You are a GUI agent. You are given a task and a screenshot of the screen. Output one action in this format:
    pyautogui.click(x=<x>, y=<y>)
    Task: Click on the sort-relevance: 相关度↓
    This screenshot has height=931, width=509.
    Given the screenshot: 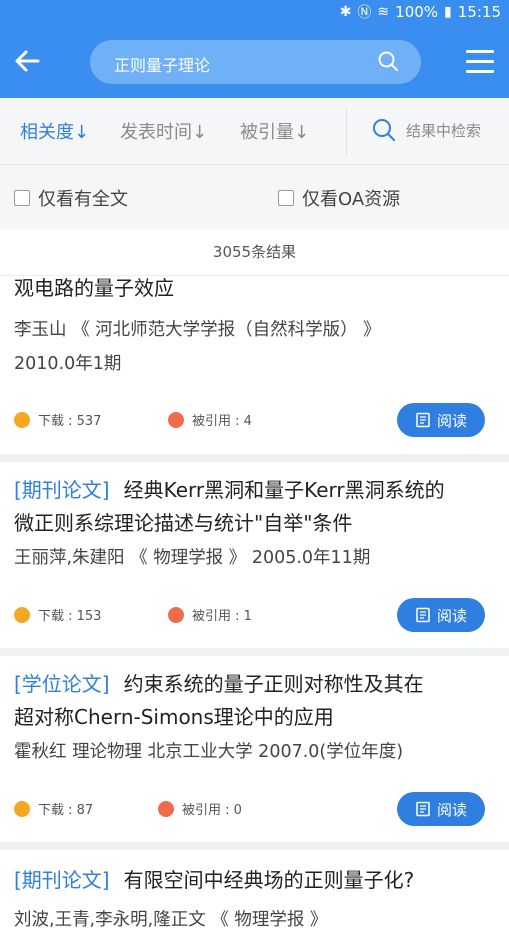 What is the action you would take?
    pyautogui.click(x=54, y=131)
    